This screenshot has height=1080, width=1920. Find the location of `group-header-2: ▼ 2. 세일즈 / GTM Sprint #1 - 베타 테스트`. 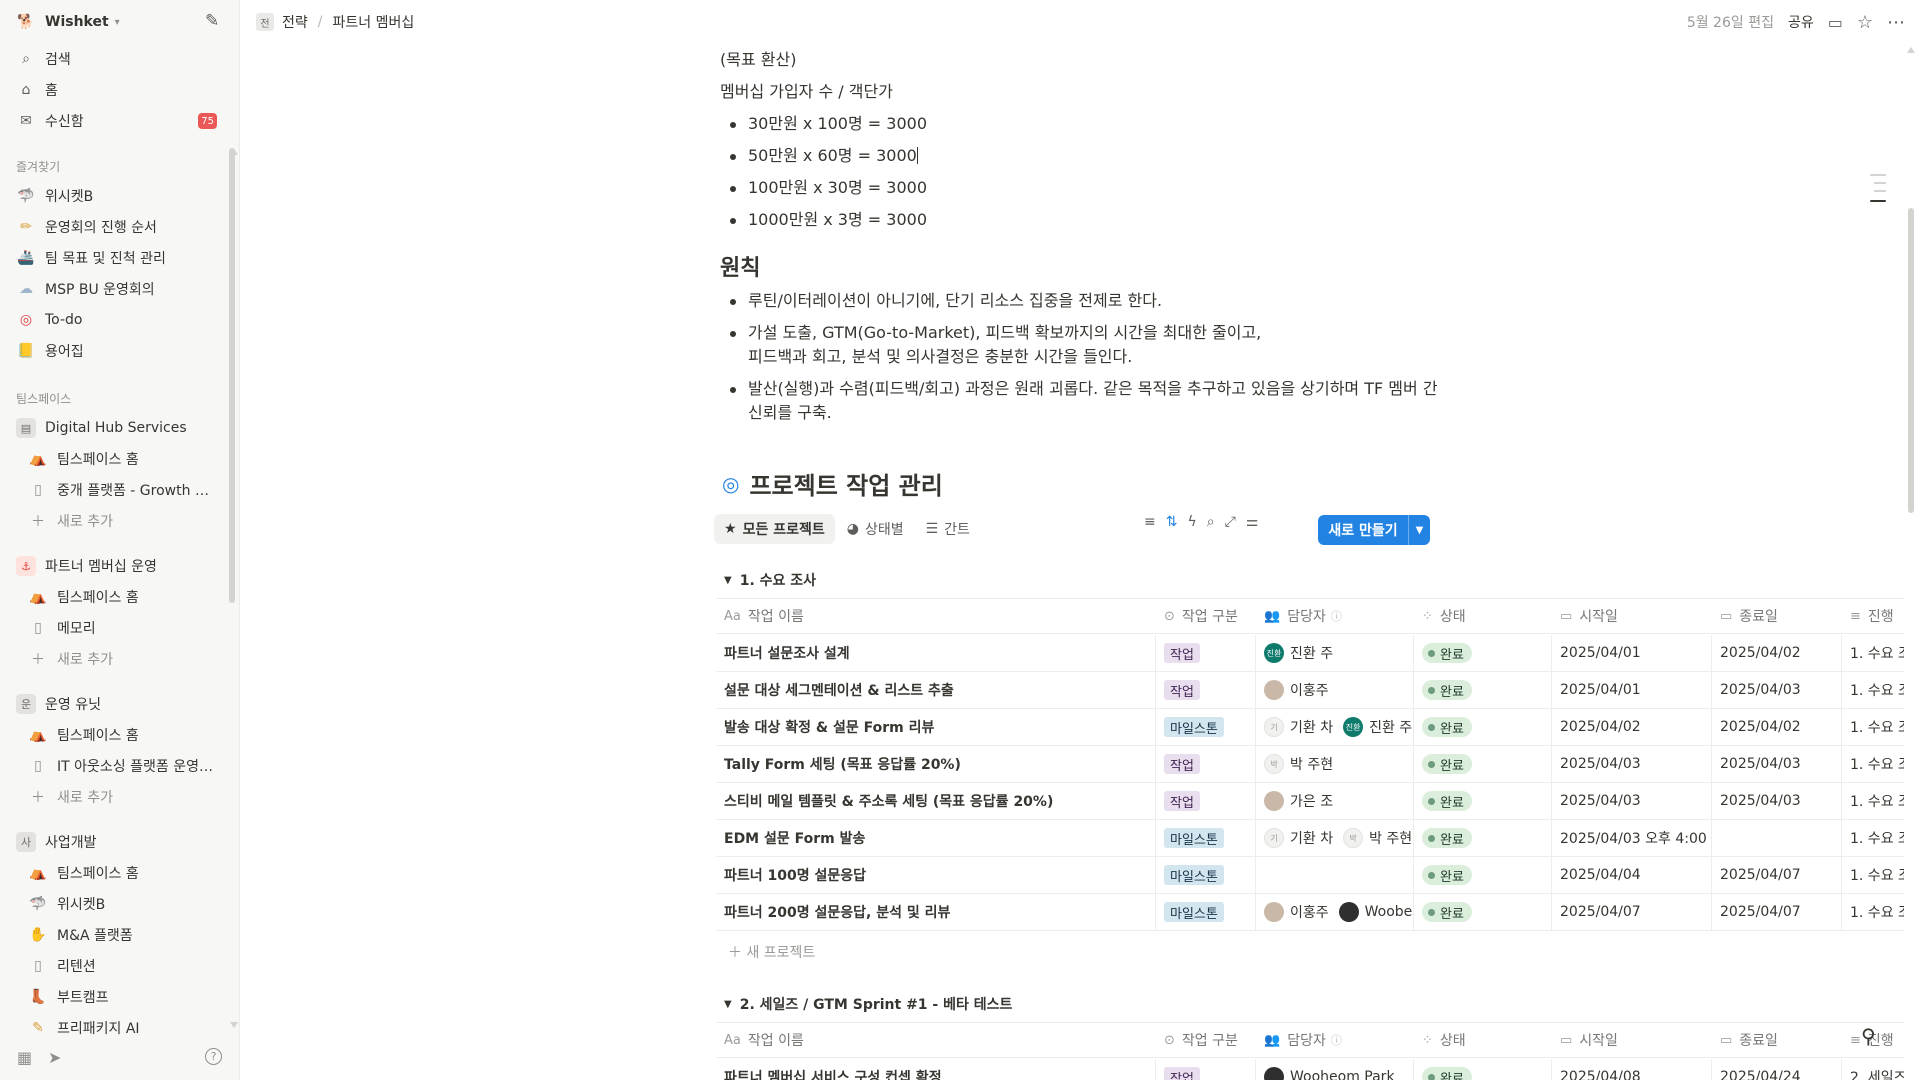

group-header-2: ▼ 2. 세일즈 / GTM Sprint #1 - 베타 테스트 is located at coordinates (868, 1004).